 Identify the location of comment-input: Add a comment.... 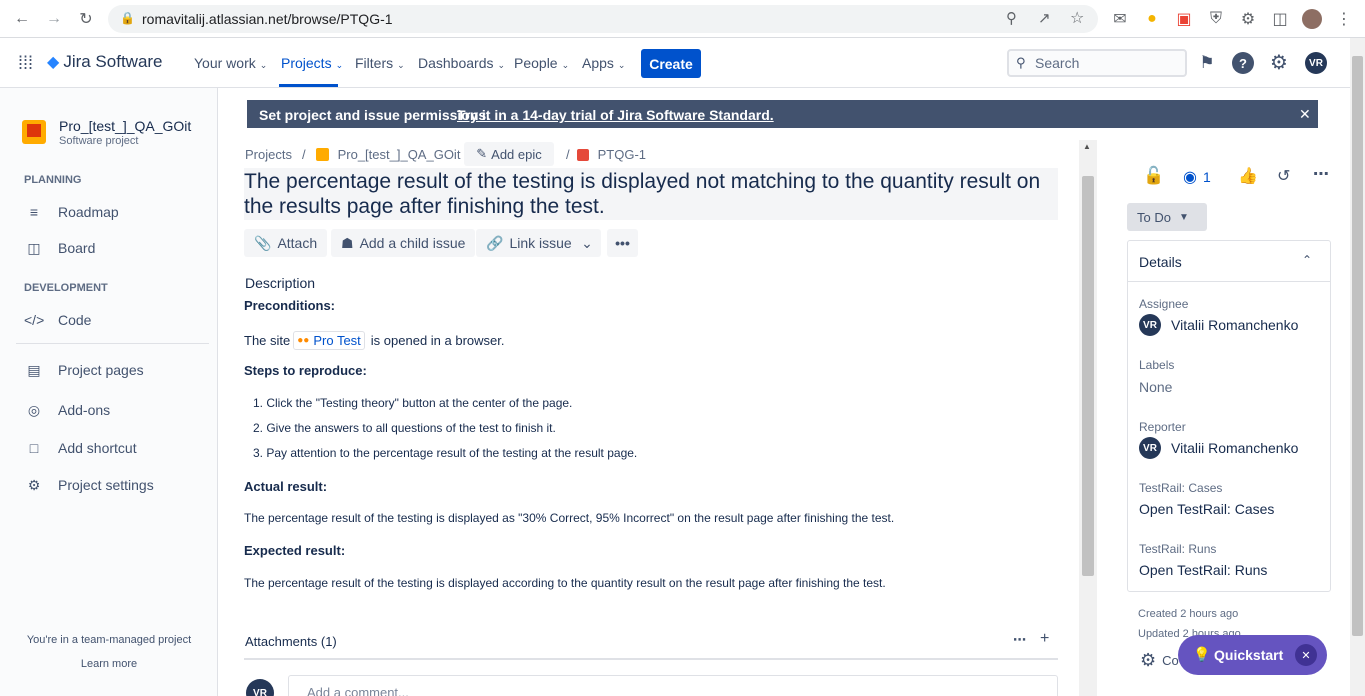
(673, 685).